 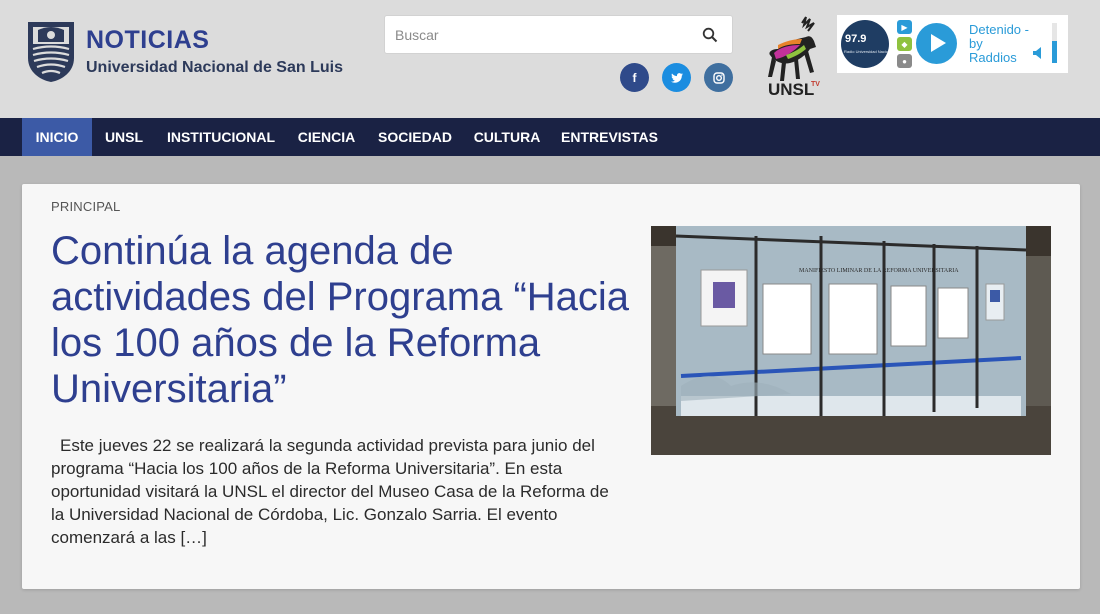 What do you see at coordinates (710, 35) in the screenshot?
I see `search-icon` at bounding box center [710, 35].